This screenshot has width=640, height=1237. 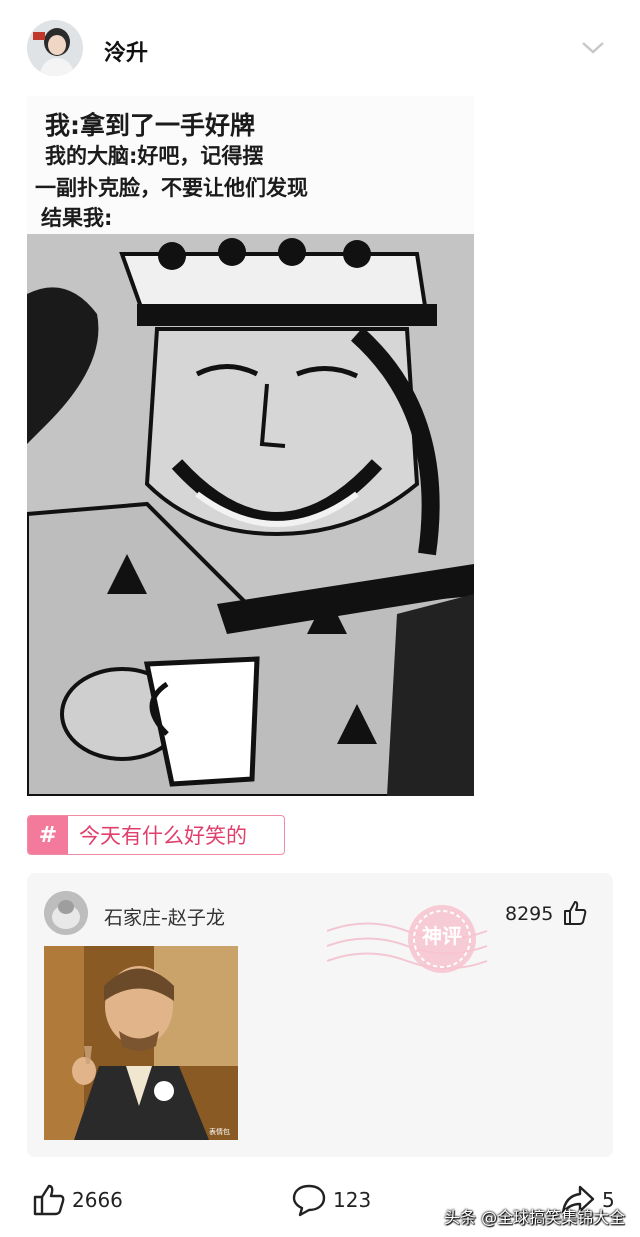 What do you see at coordinates (535, 1217) in the screenshot?
I see `source-watermark: 头条 @全球搞笑集锦大全` at bounding box center [535, 1217].